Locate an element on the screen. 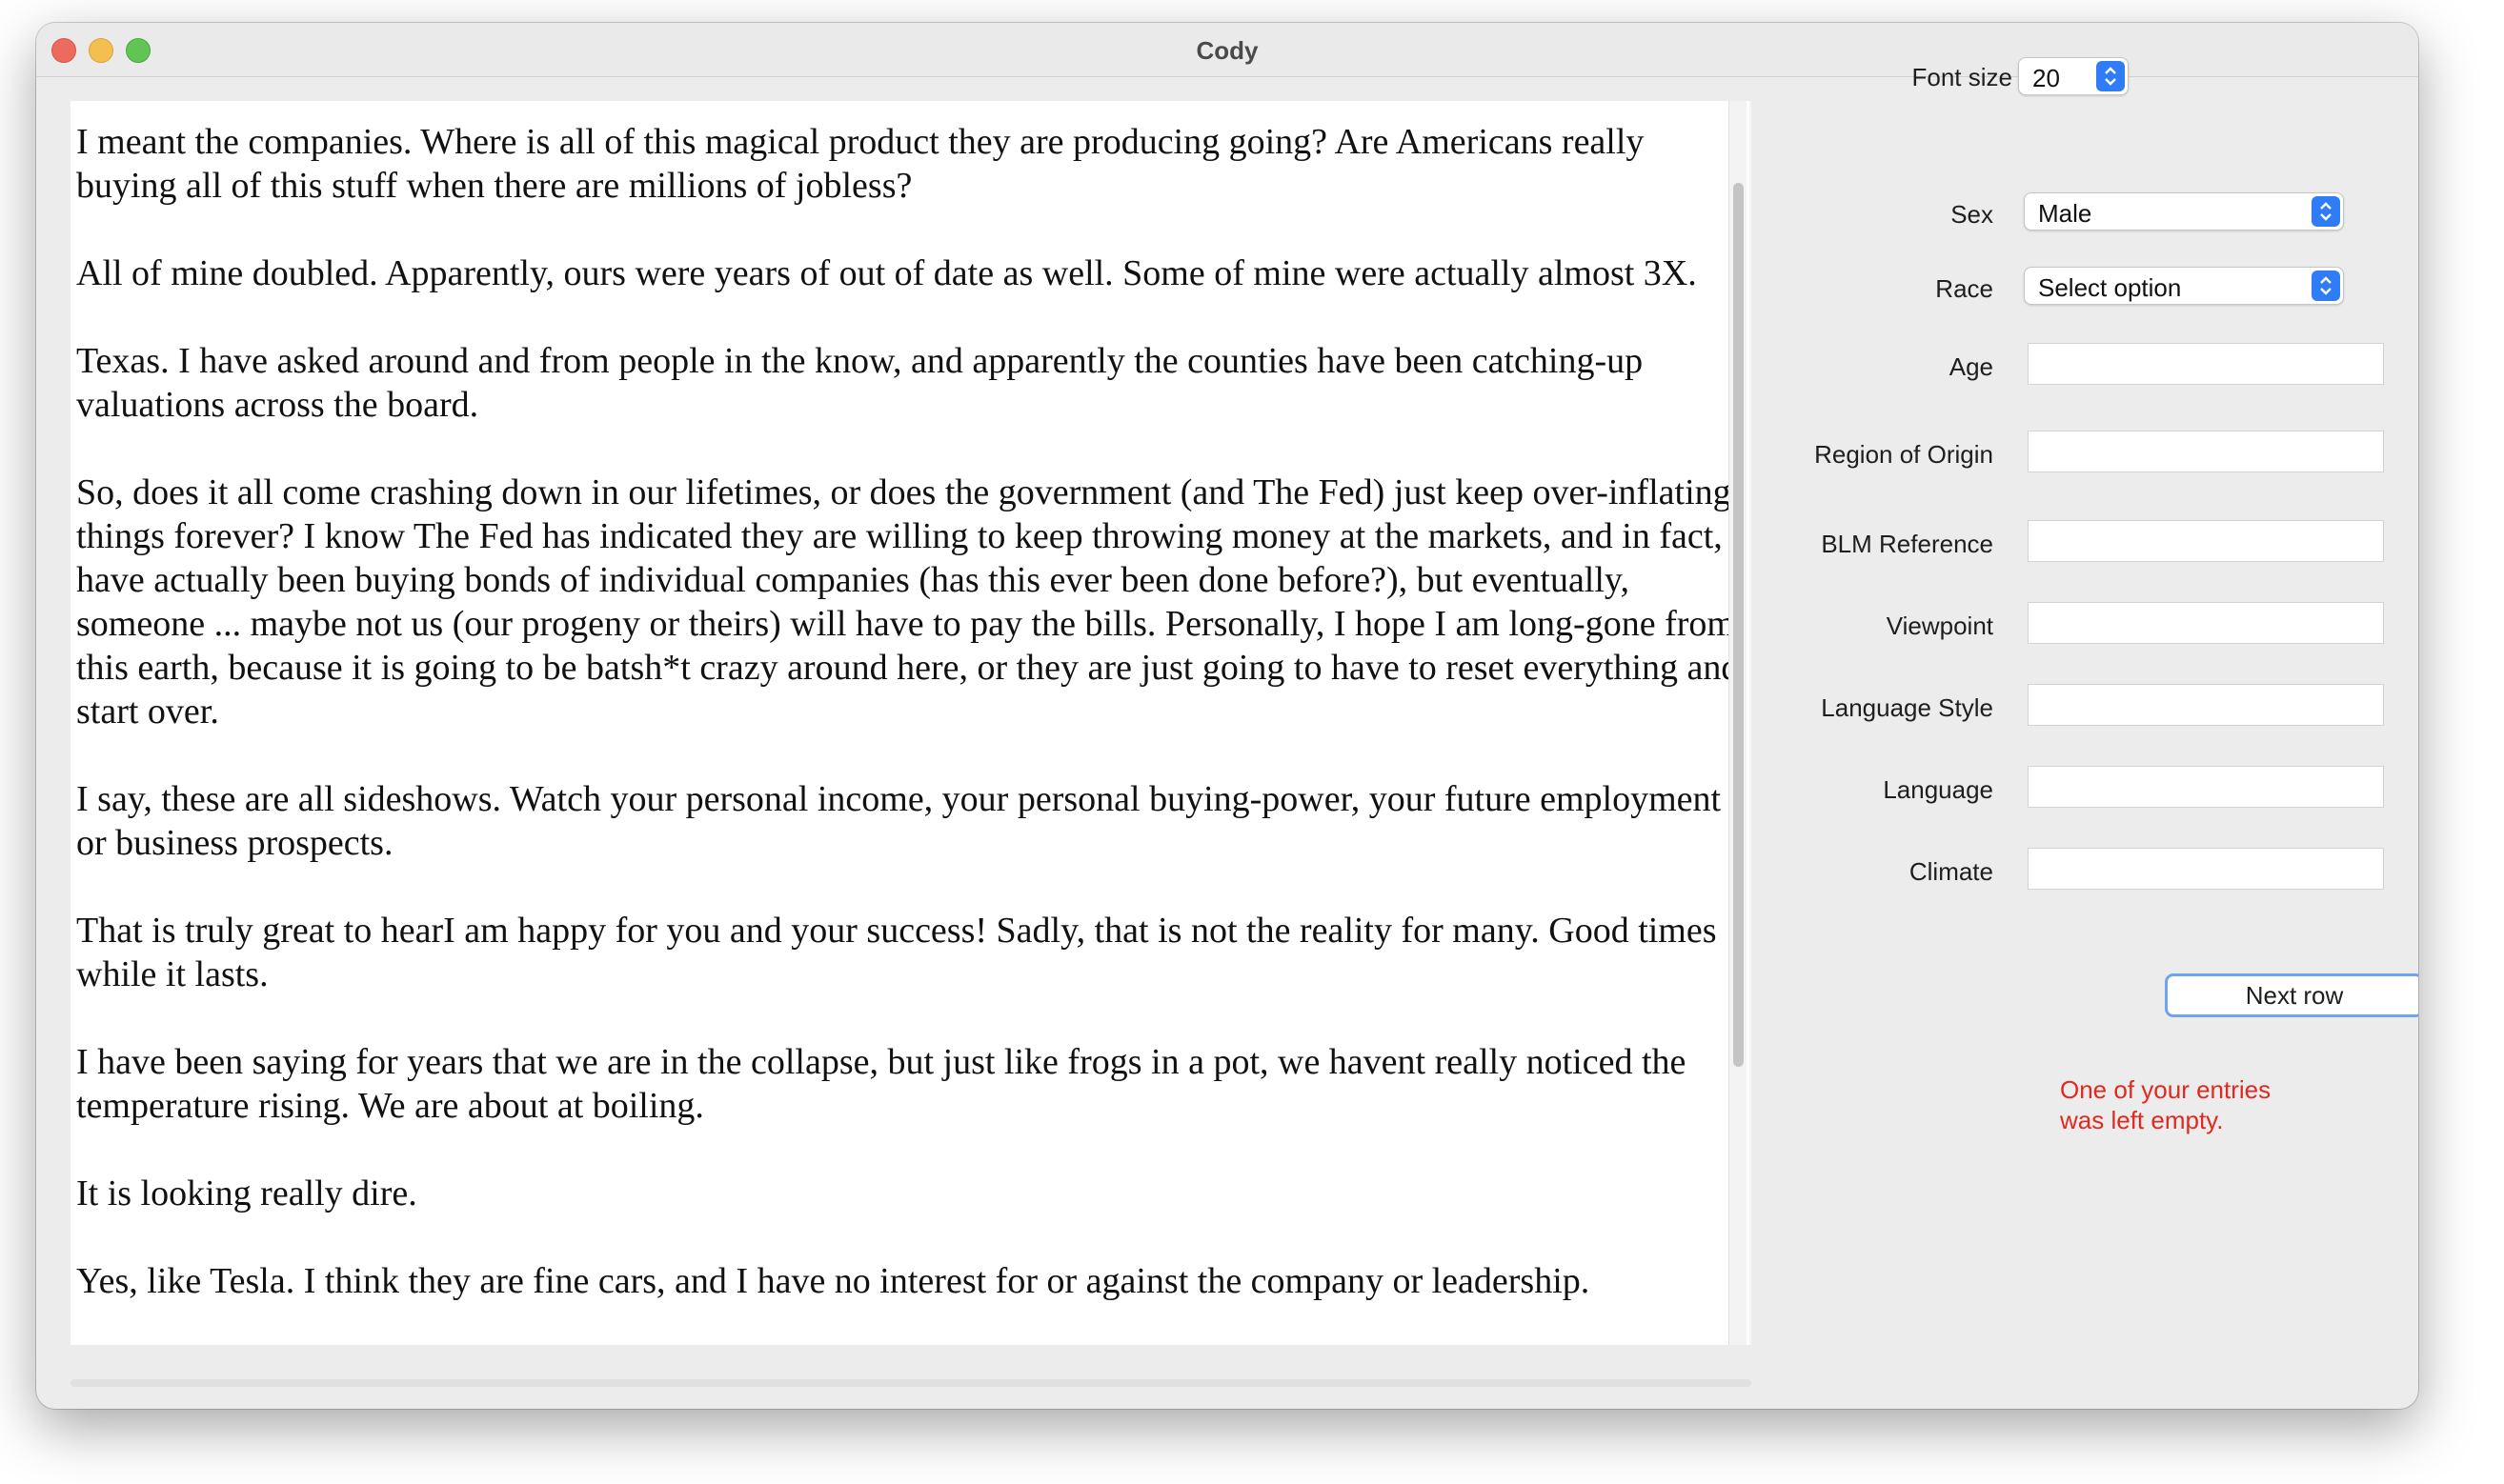  vertical-scrollbar is located at coordinates (1737, 723).